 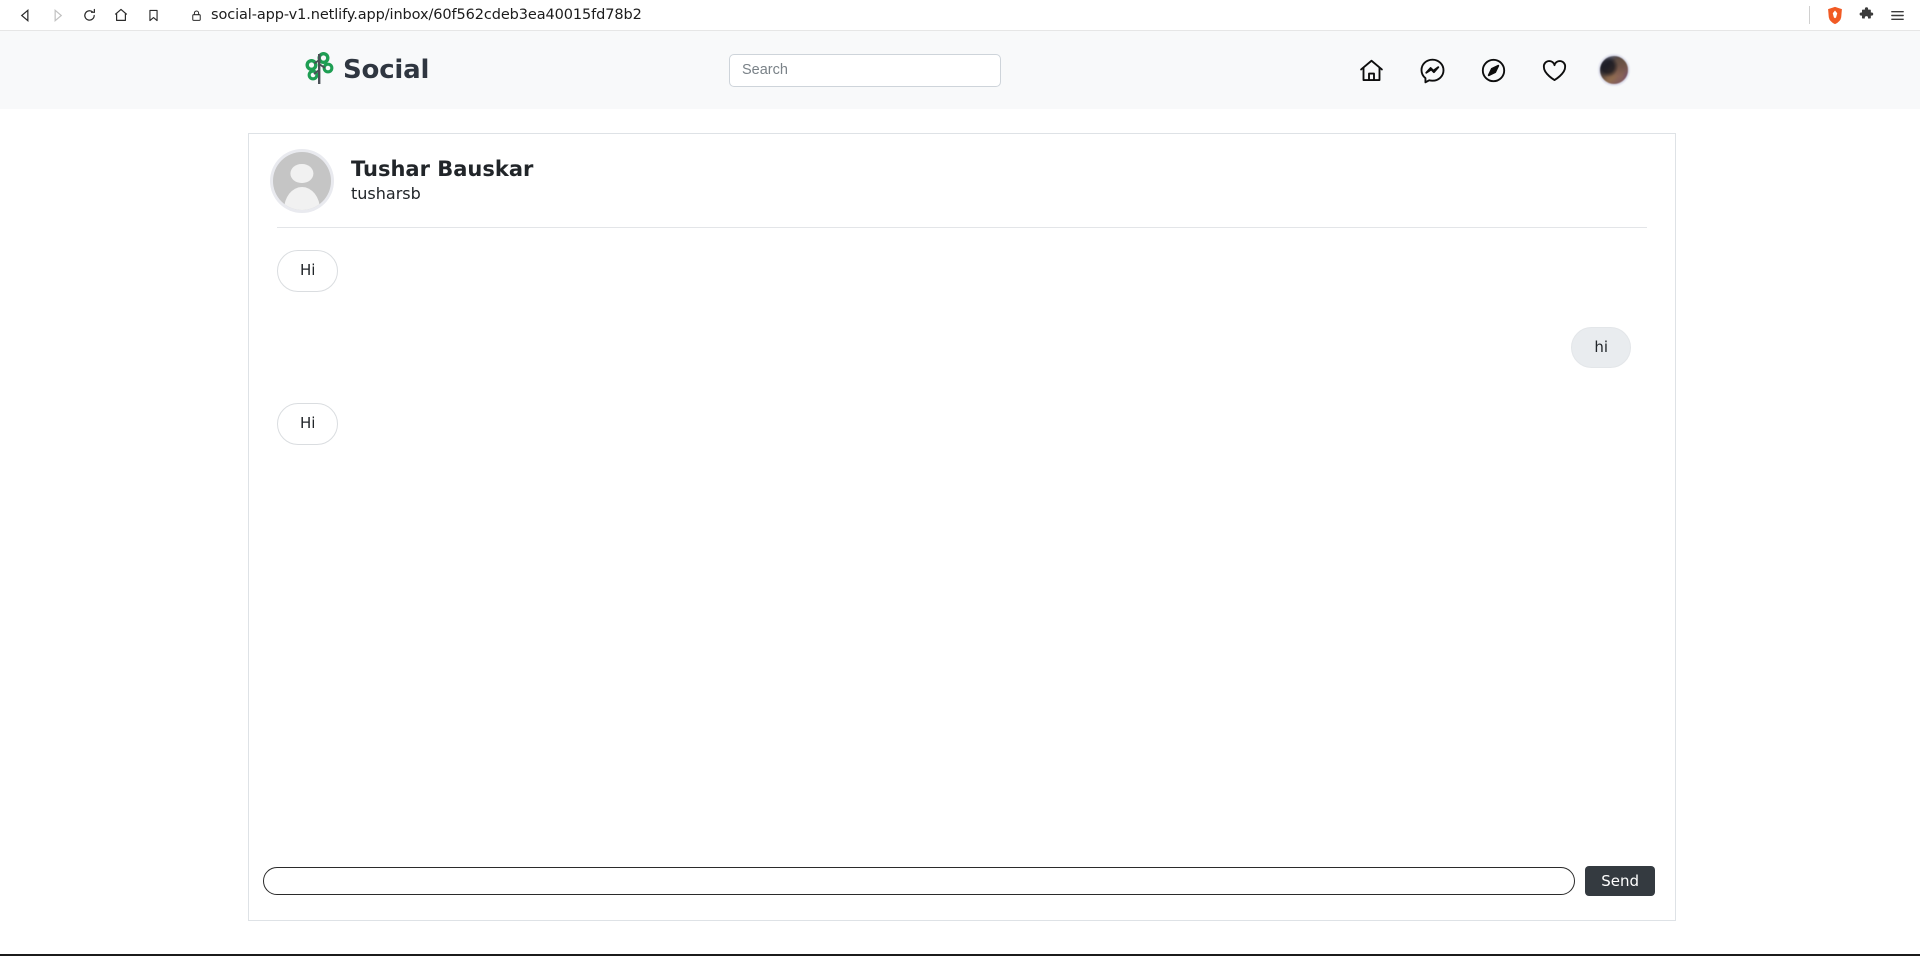 What do you see at coordinates (960, 955) in the screenshot?
I see `window-bottom-rule` at bounding box center [960, 955].